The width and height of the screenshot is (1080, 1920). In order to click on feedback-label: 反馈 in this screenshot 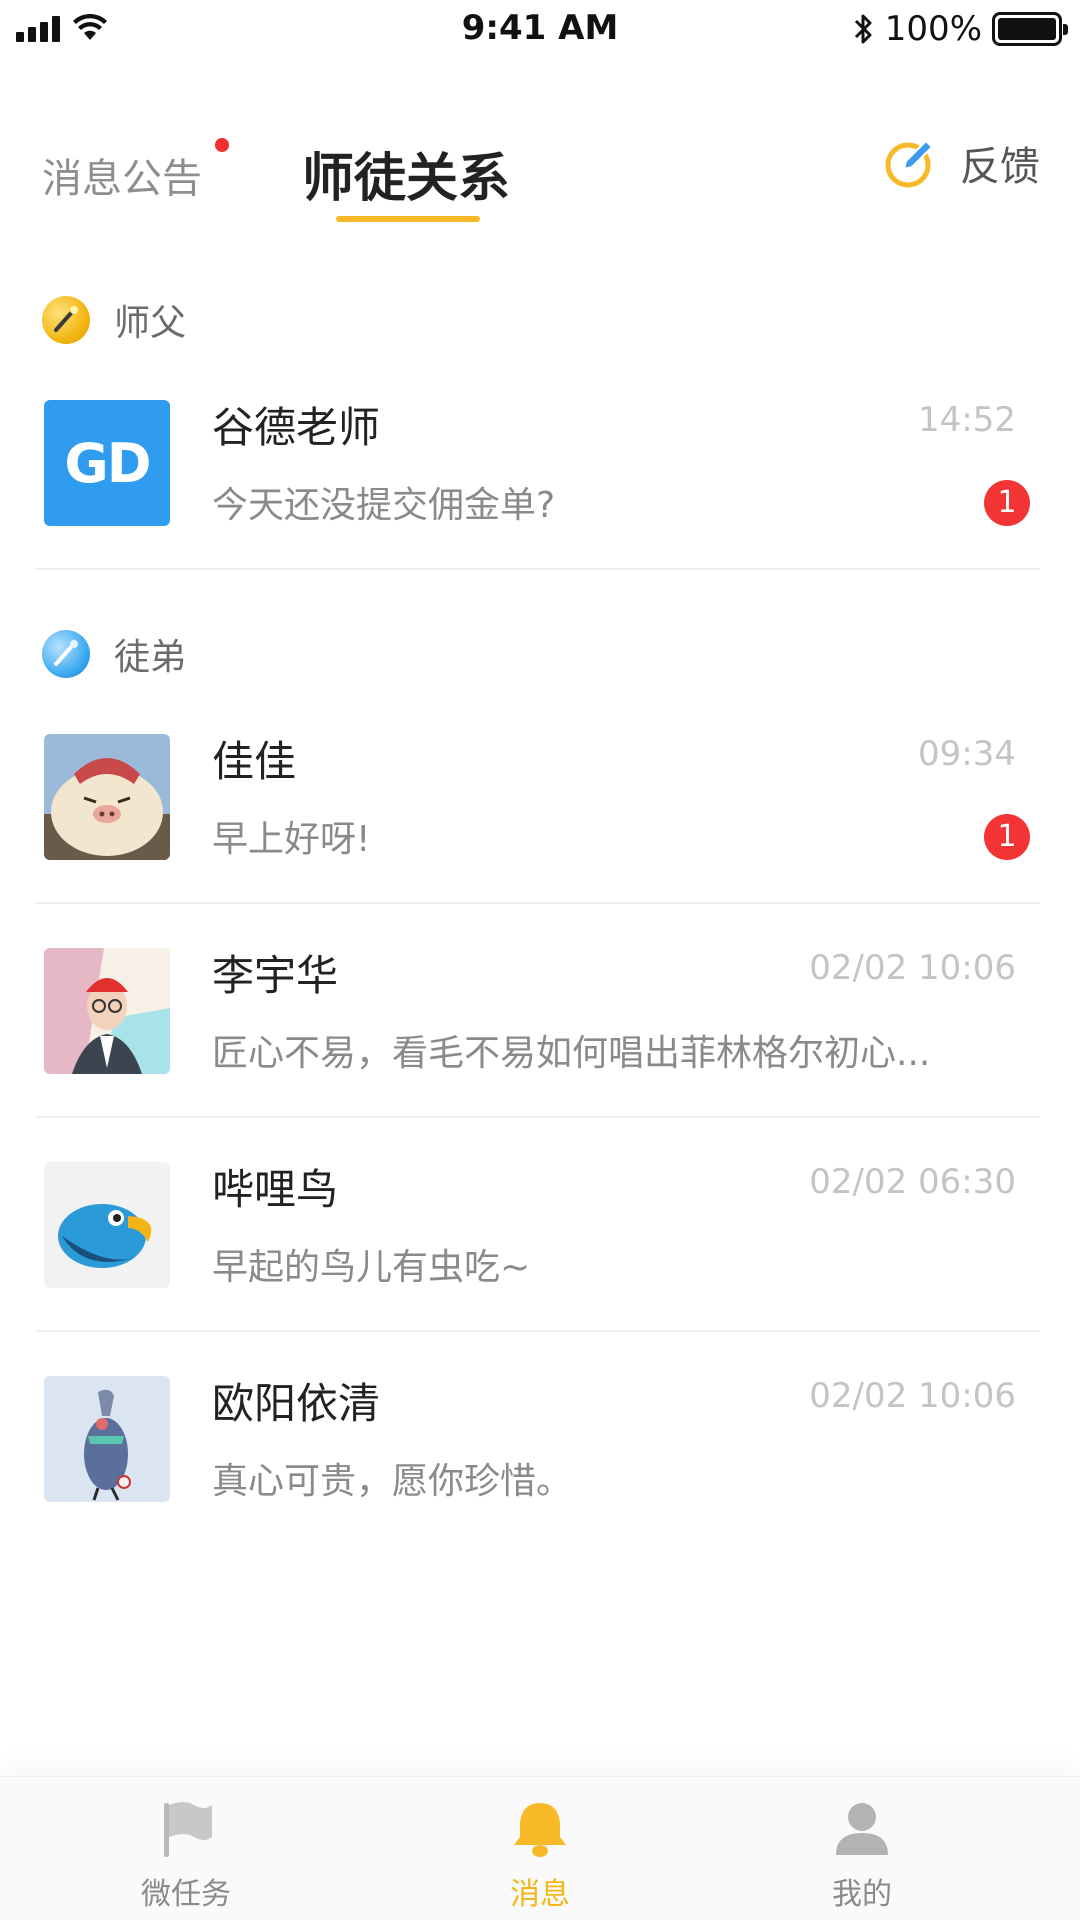, I will do `click(1000, 167)`.